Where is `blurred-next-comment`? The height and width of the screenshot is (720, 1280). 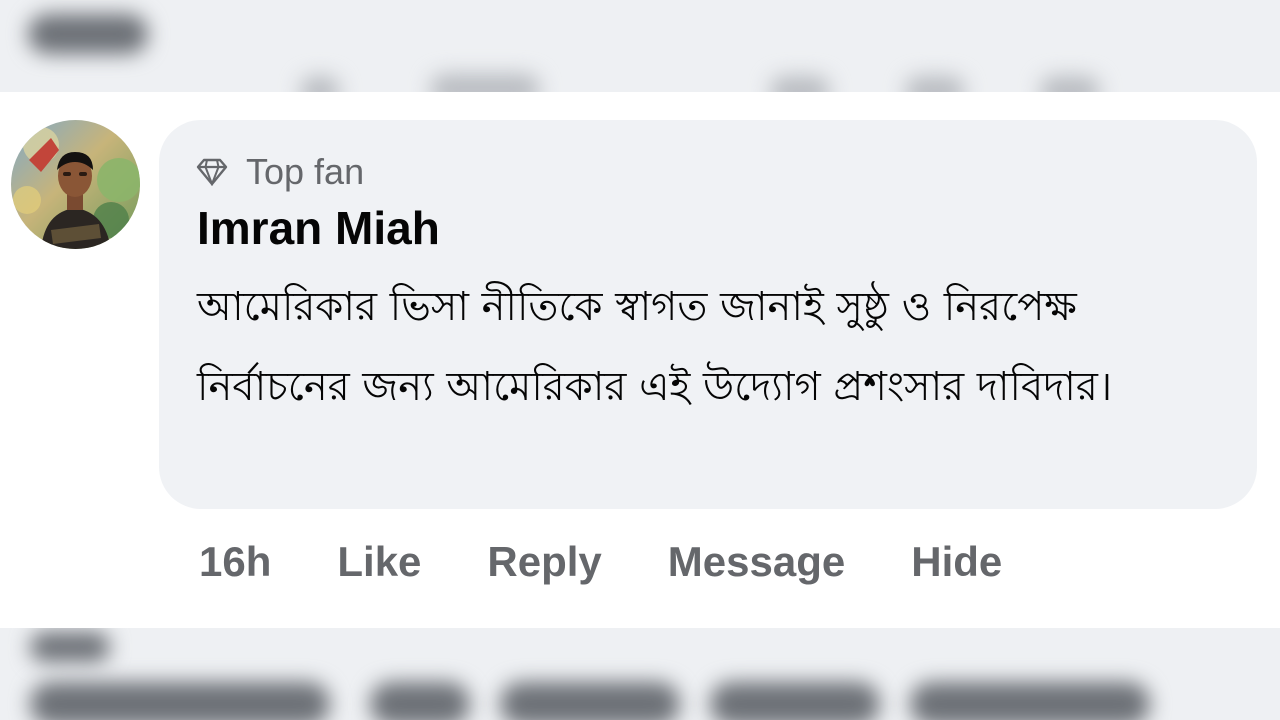
blurred-next-comment is located at coordinates (640, 674).